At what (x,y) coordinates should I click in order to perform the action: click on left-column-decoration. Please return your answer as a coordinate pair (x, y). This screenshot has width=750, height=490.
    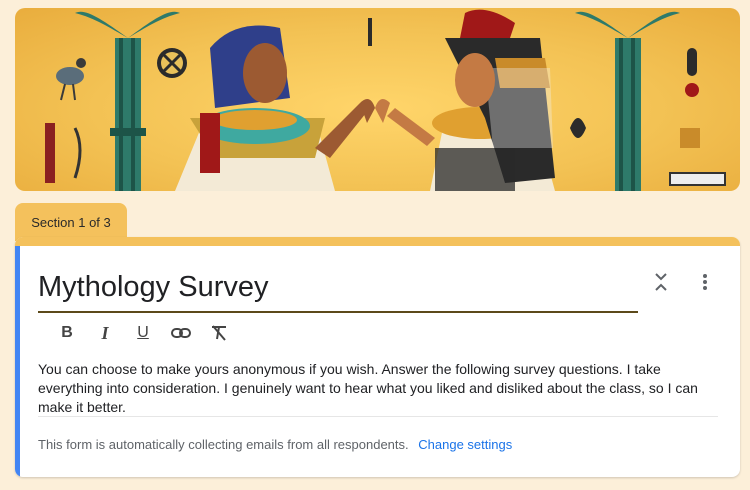
    Looking at the image, I should click on (127, 101).